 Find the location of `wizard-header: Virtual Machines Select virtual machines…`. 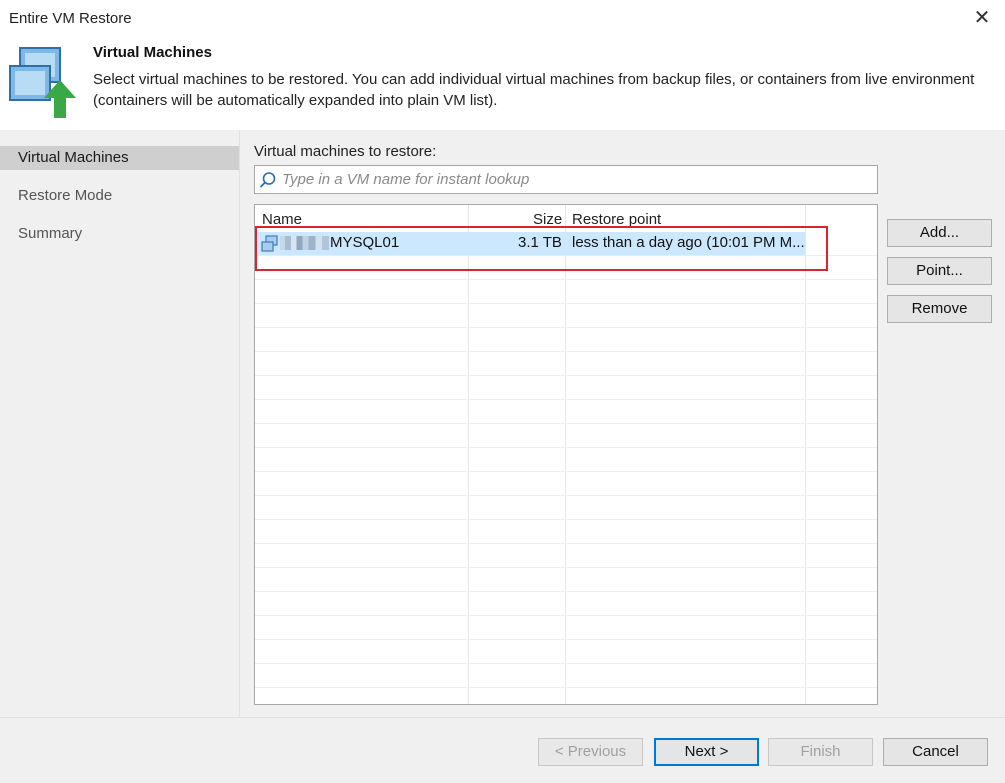

wizard-header: Virtual Machines Select virtual machines… is located at coordinates (502, 83).